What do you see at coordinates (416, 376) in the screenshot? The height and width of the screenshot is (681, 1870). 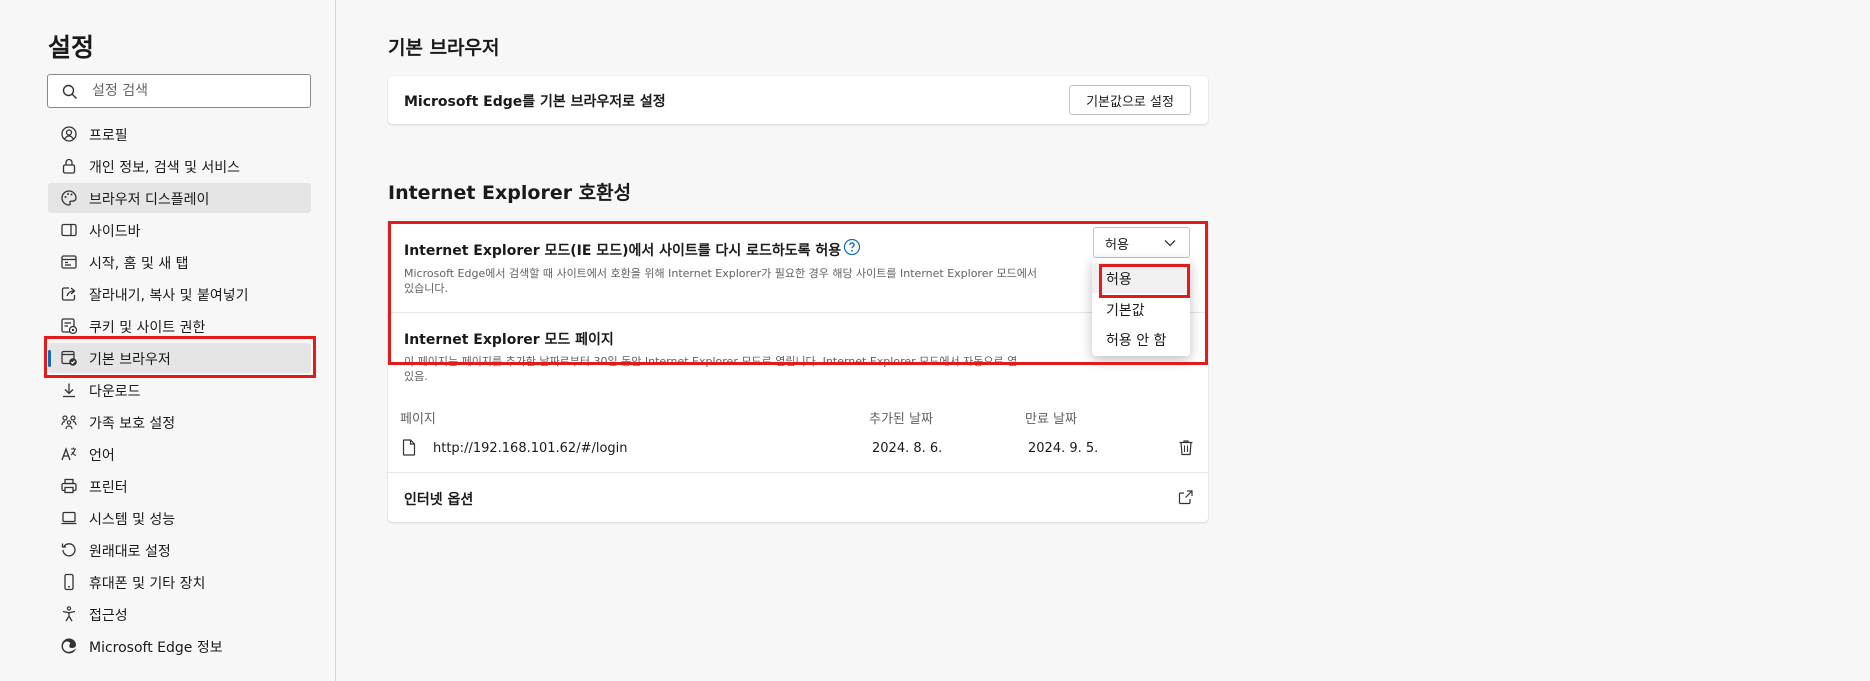 I see `ie-pages-desc-line2: 있음.` at bounding box center [416, 376].